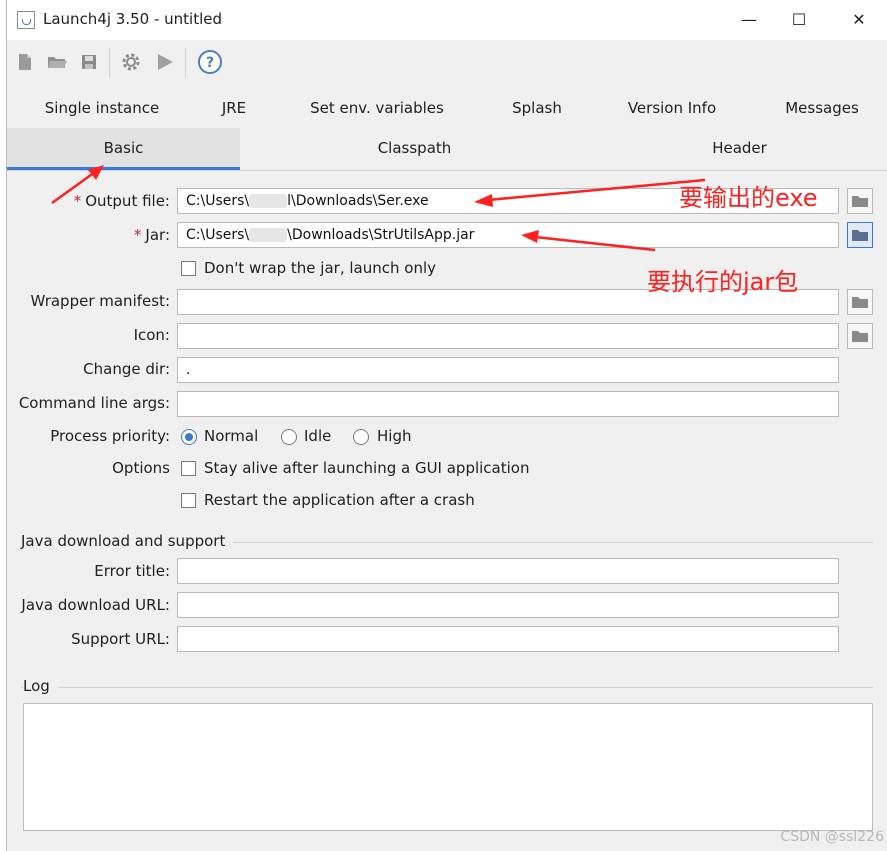 Image resolution: width=887 pixels, height=851 pixels. What do you see at coordinates (595, 243) in the screenshot?
I see `arrow-to-jar` at bounding box center [595, 243].